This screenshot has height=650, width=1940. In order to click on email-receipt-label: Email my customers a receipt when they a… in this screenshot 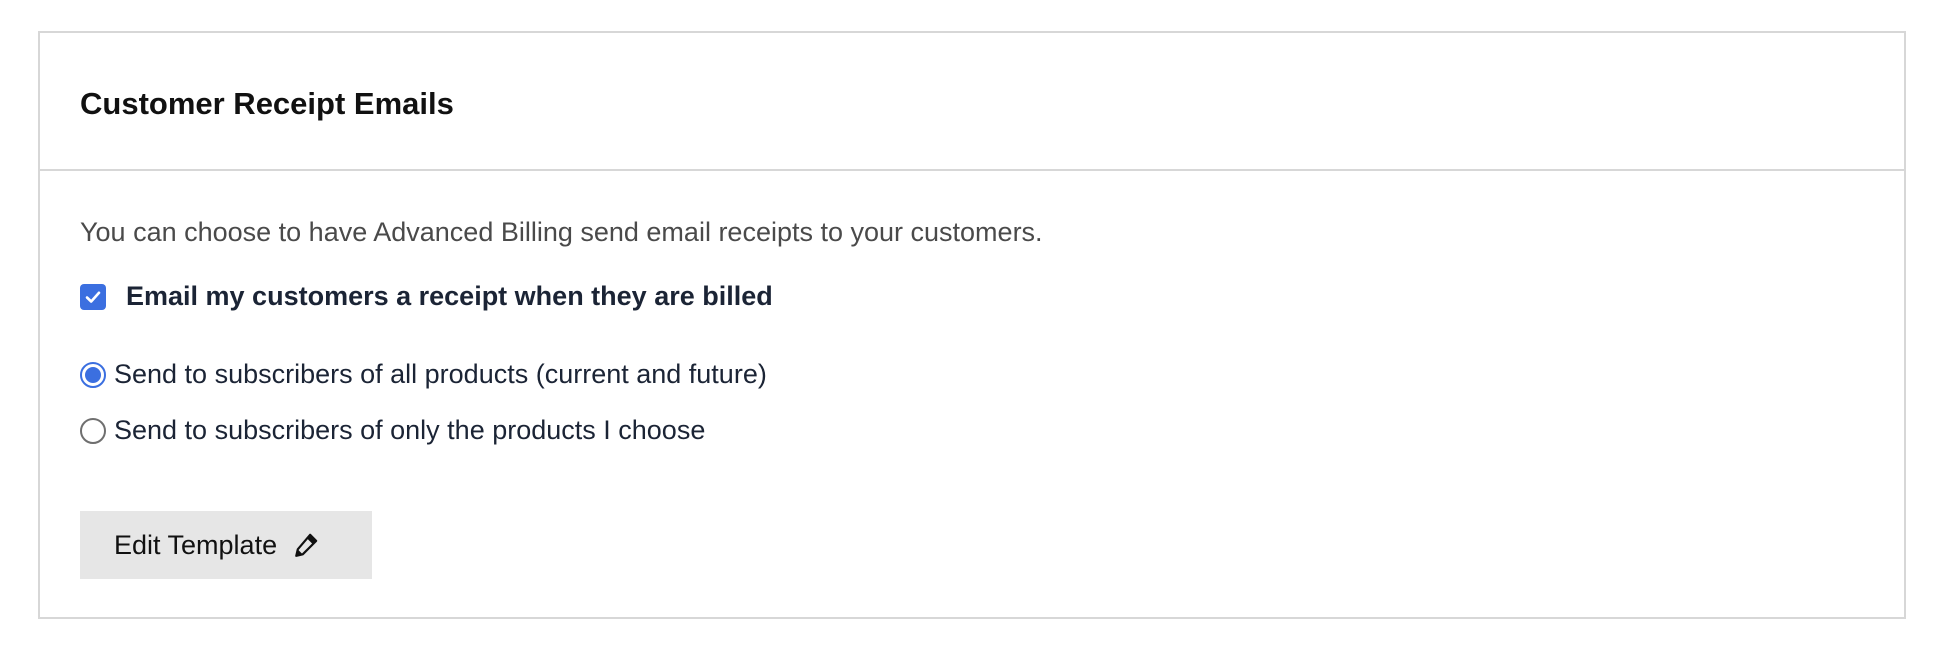, I will do `click(449, 296)`.